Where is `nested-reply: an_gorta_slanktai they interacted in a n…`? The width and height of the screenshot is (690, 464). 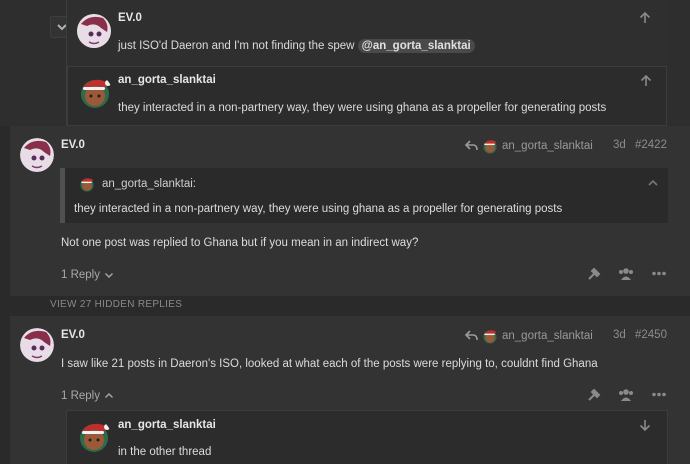 nested-reply: an_gorta_slanktai they interacted in a n… is located at coordinates (367, 96).